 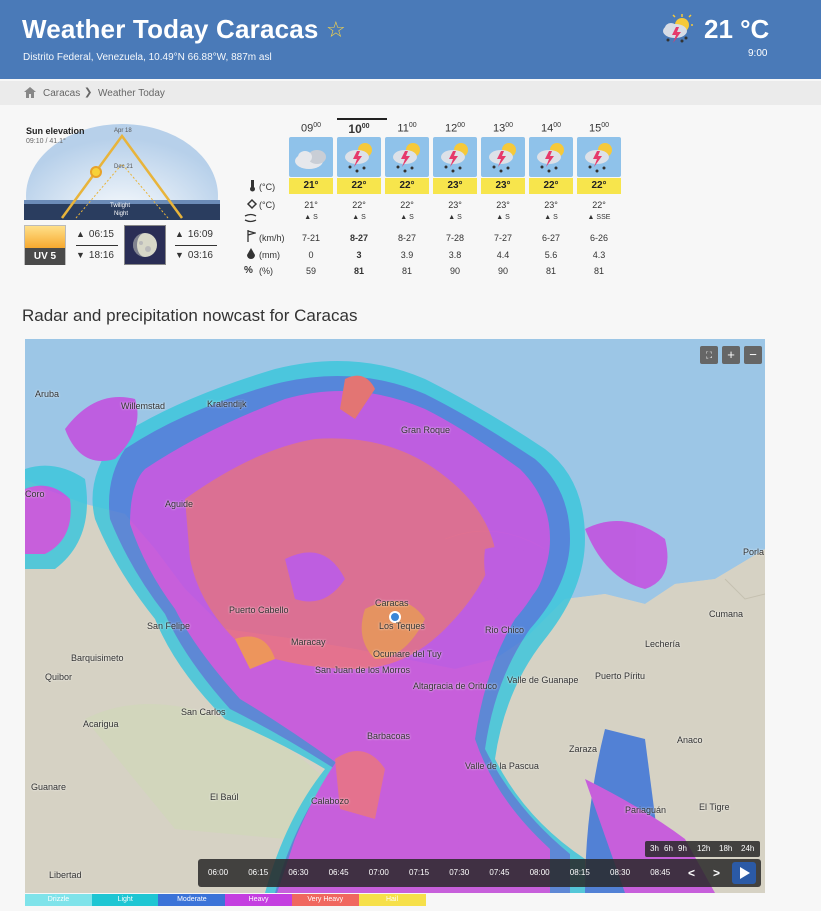 What do you see at coordinates (499, 872) in the screenshot?
I see `timeline-step: 07:45` at bounding box center [499, 872].